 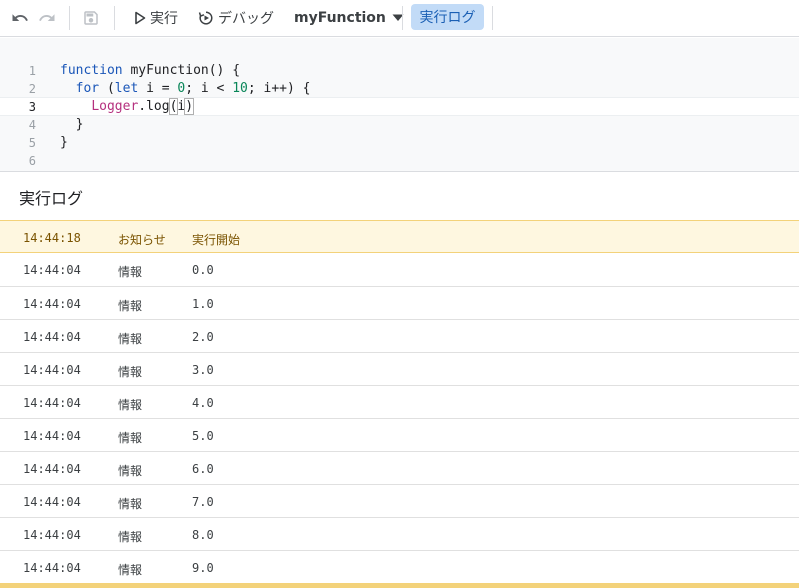 What do you see at coordinates (399, 434) in the screenshot?
I see `log-row: 14:44:04 情報 5.0` at bounding box center [399, 434].